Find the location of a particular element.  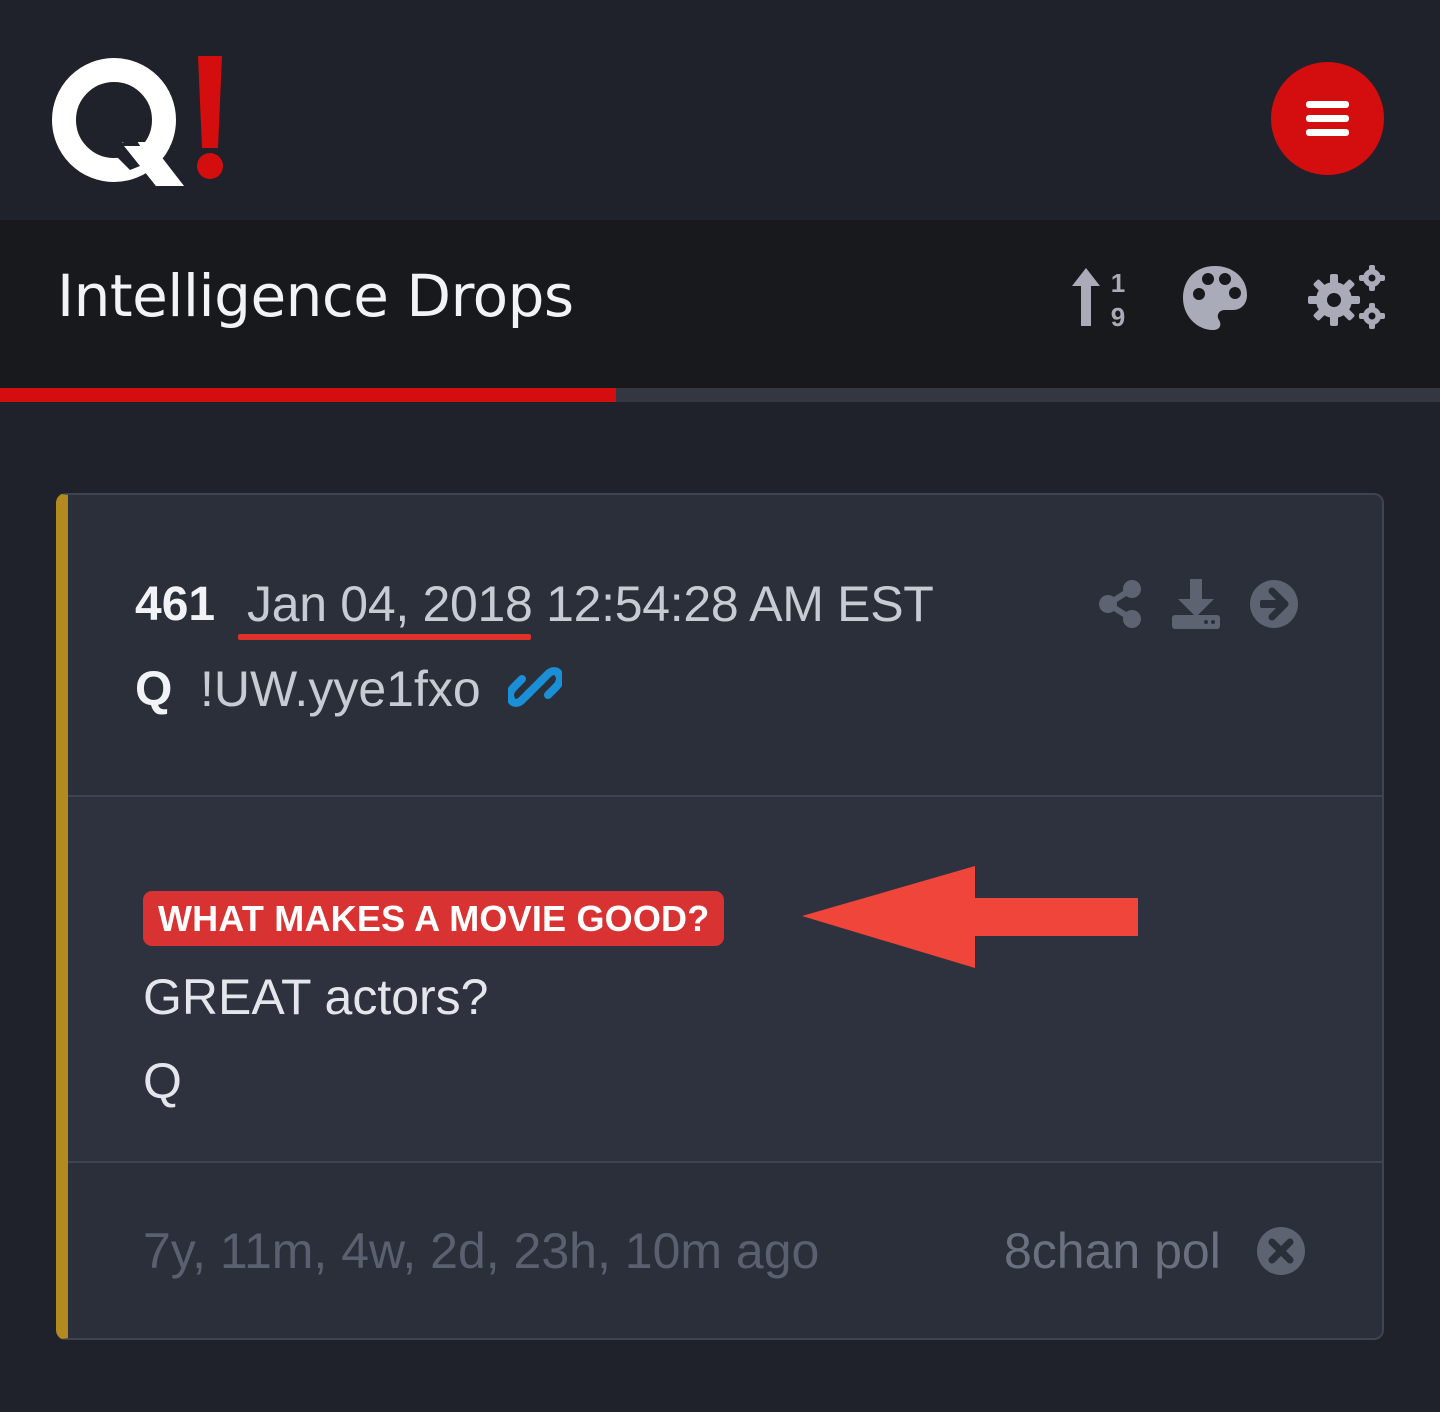

menu-button is located at coordinates (1327, 118).